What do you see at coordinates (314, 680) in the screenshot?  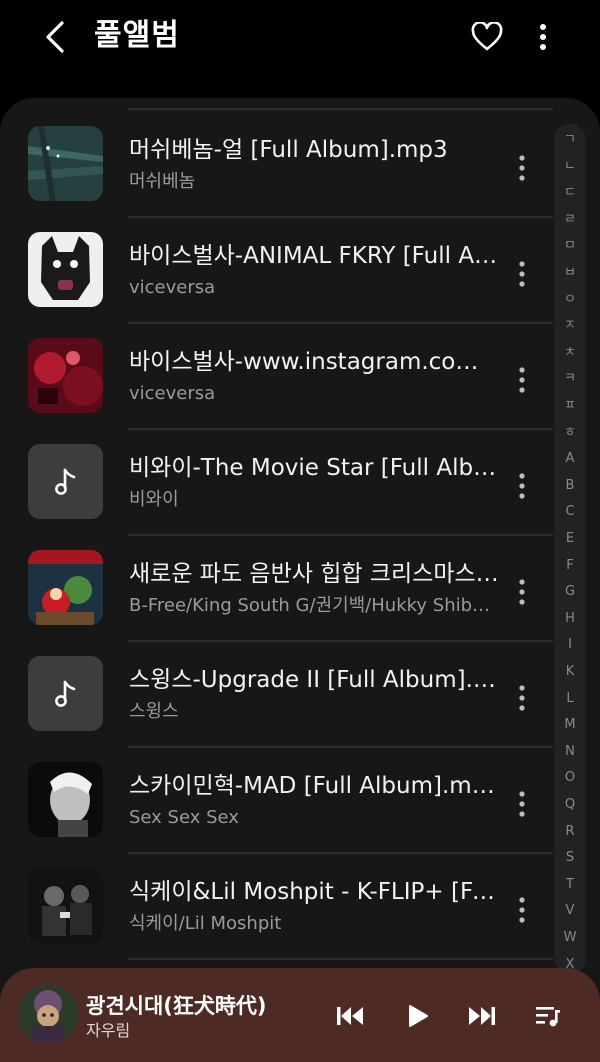 I see `track-title: 스윙스-Upgrade II [Full Album].mp3` at bounding box center [314, 680].